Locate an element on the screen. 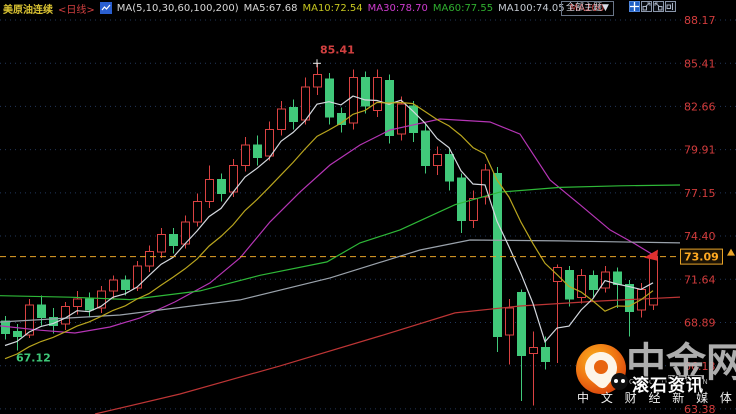  layout-toolbar is located at coordinates (652, 6).